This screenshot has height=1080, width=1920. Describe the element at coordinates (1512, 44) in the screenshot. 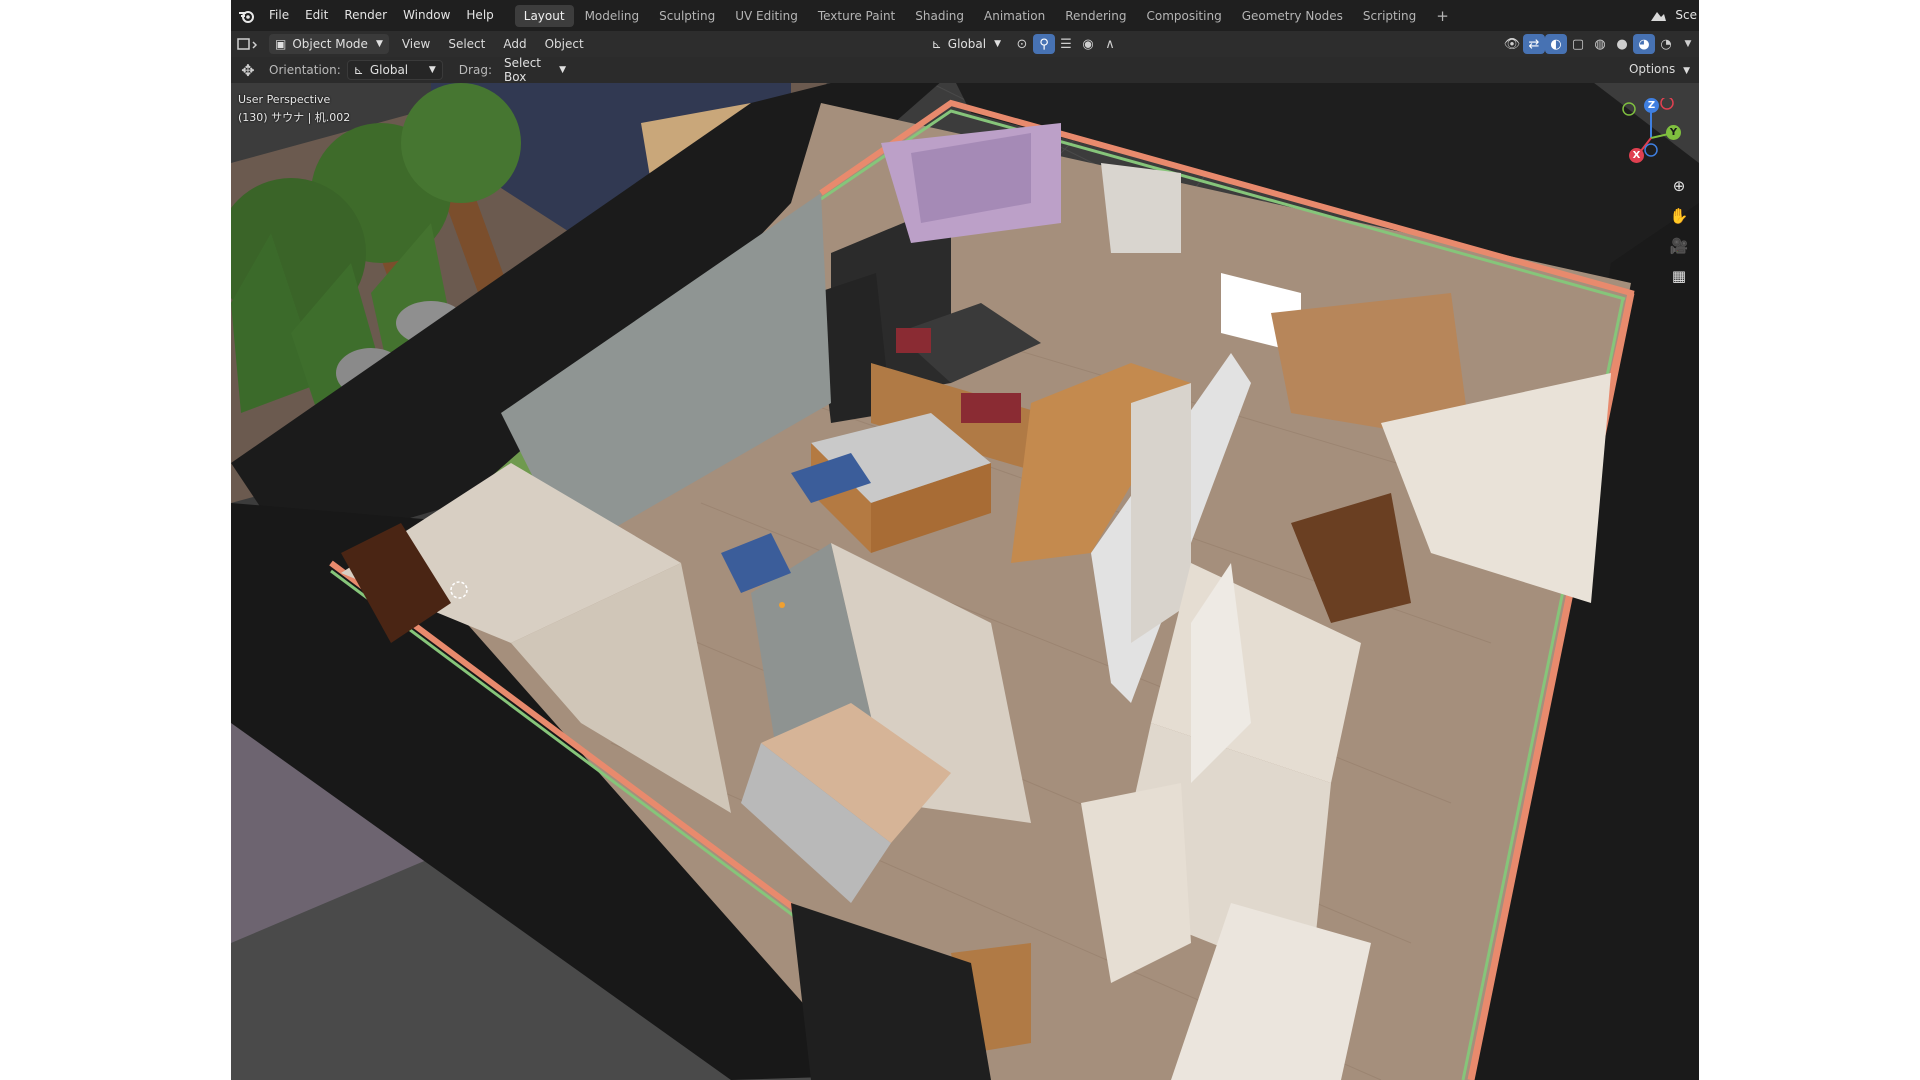

I see `visibility-icon: 👁` at that location.